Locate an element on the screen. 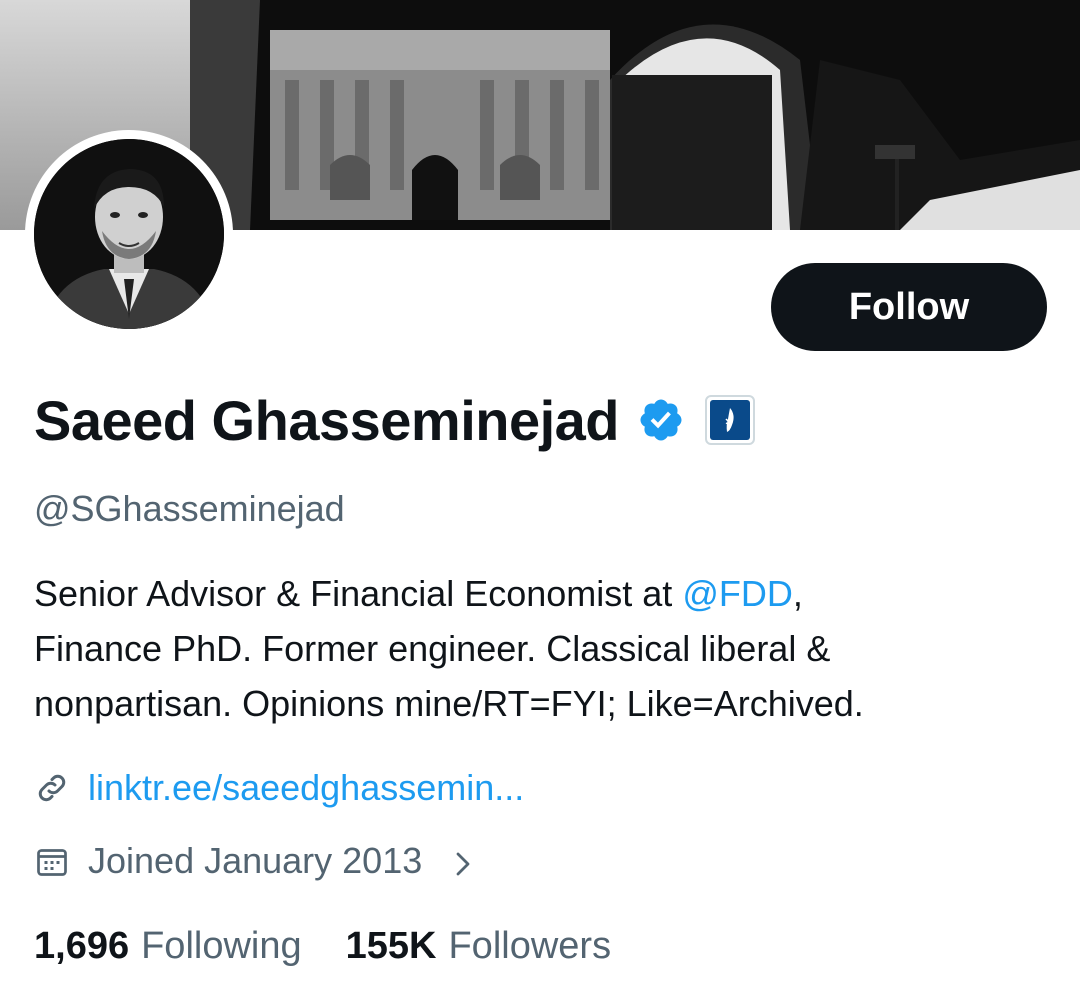 The image size is (1080, 997). calendar-icon is located at coordinates (52, 861).